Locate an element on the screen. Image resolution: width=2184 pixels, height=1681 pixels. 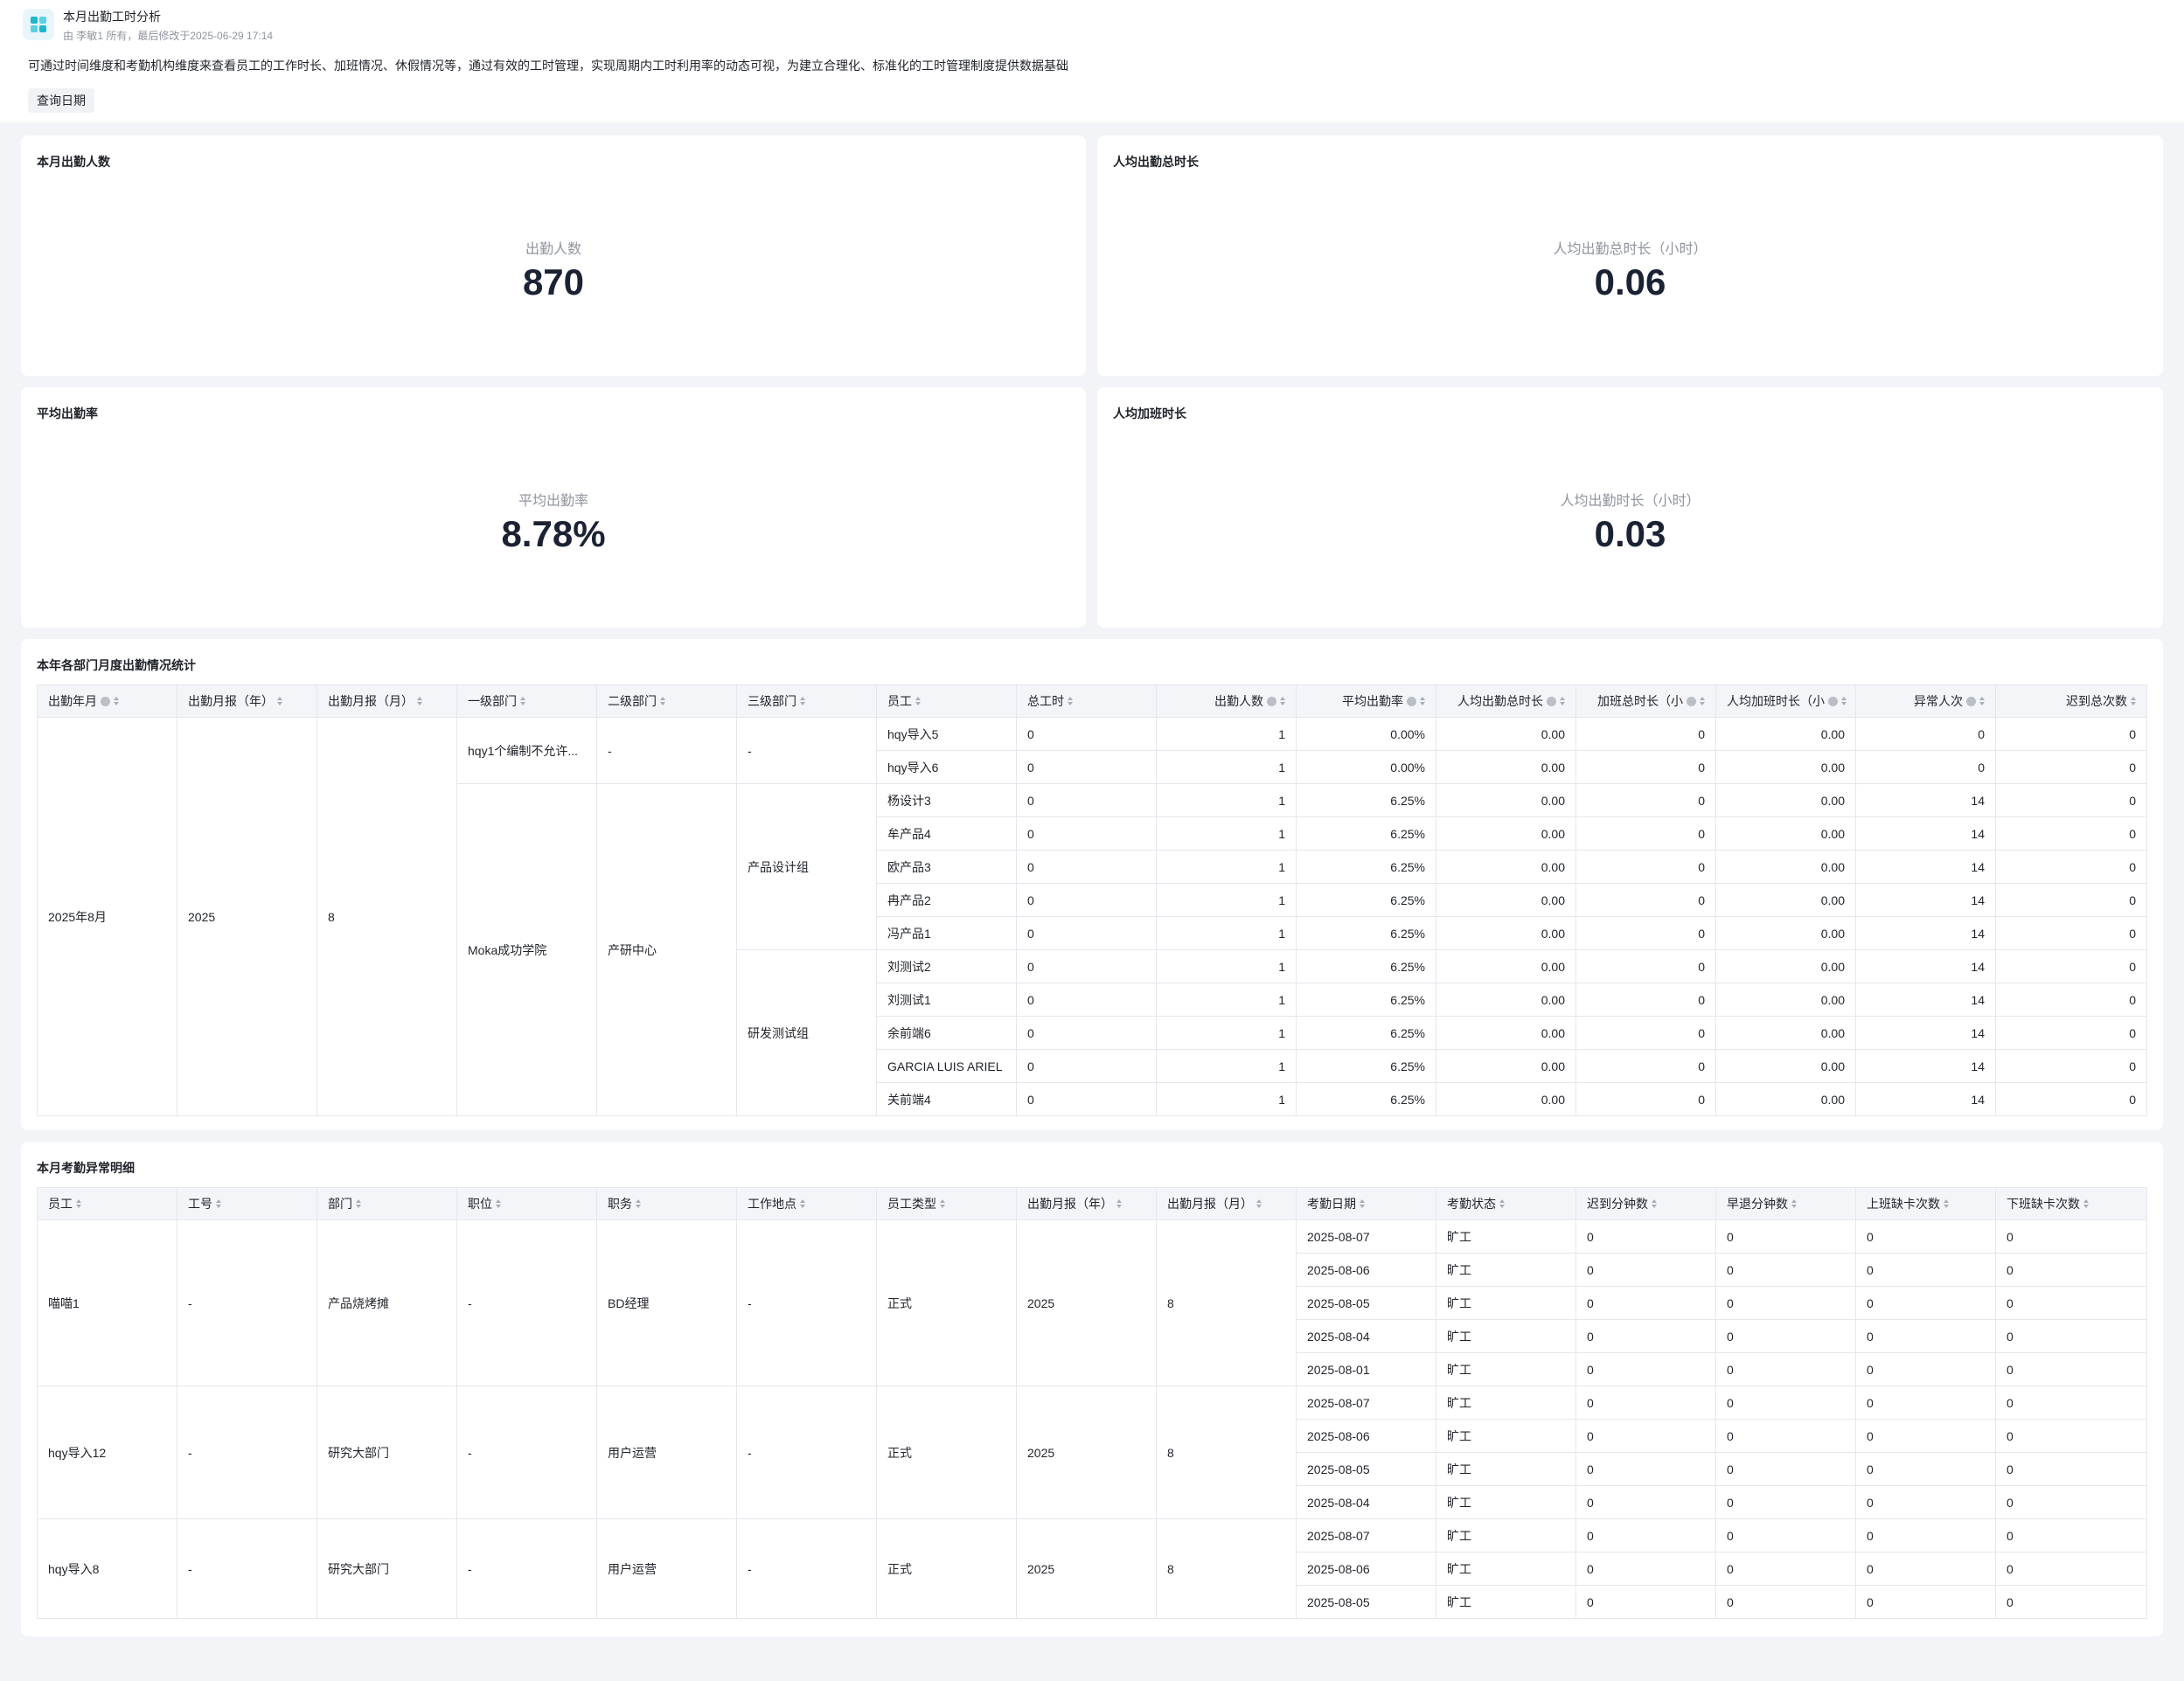
kpi-card-avg-total-hours: 人均出勤总时长 人均出勤总时长（小时） 0.06 is located at coordinates (1630, 256).